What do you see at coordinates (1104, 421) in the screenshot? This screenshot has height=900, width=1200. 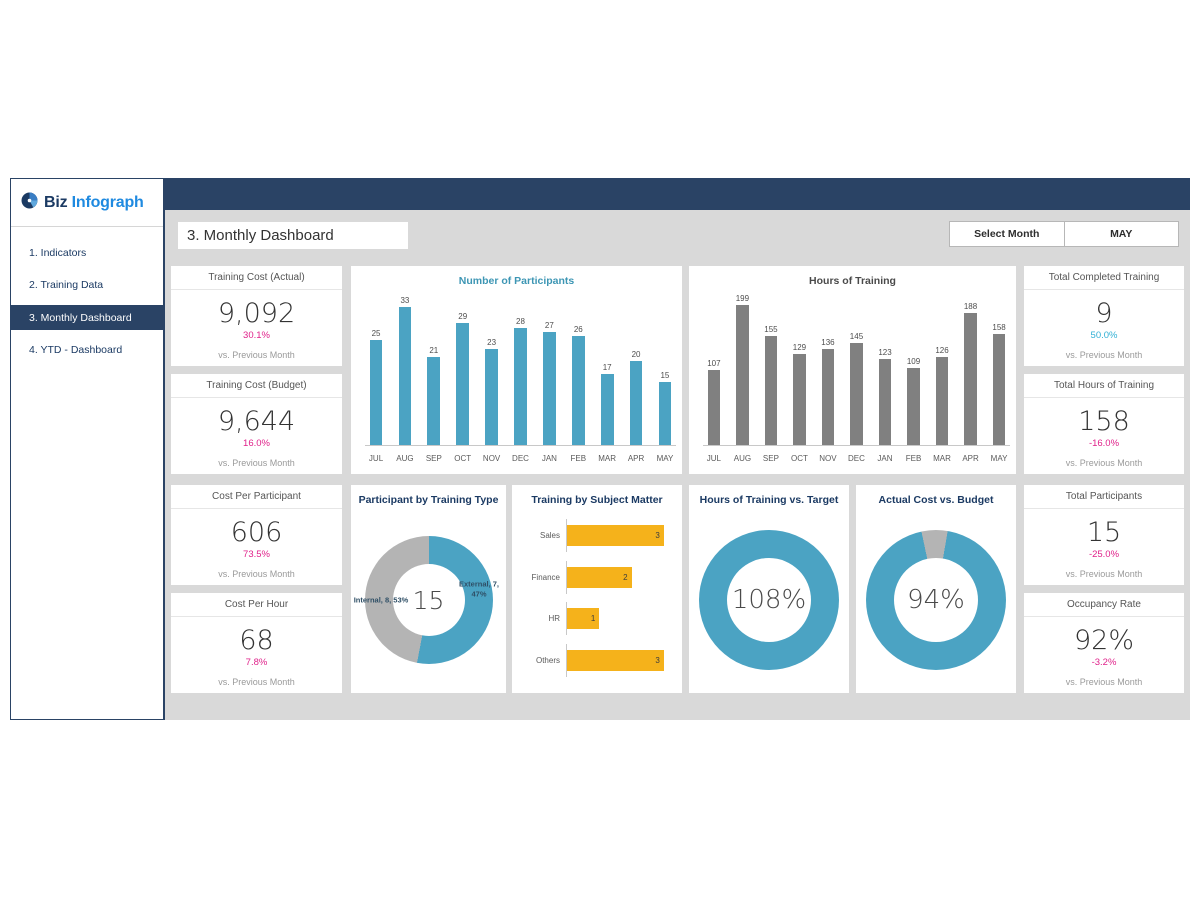 I see `kpi-value: 158` at bounding box center [1104, 421].